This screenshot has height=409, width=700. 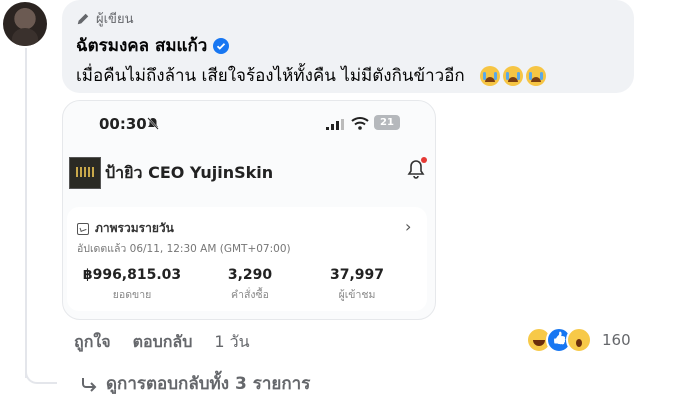 I want to click on thread-connector, so click(x=41, y=372).